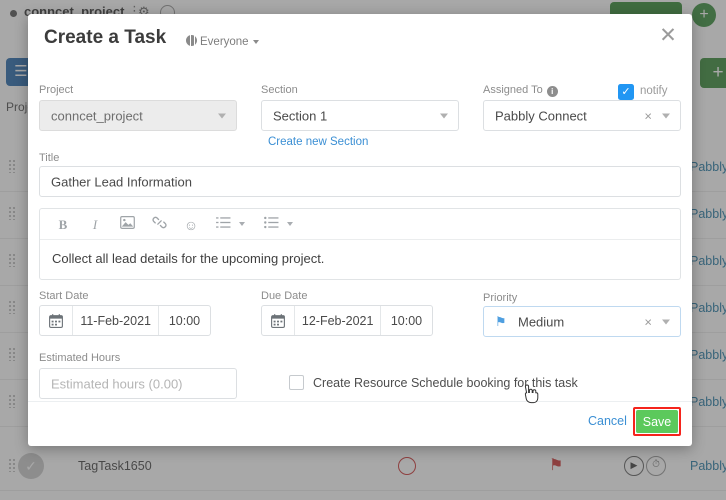 Image resolution: width=726 pixels, height=500 pixels. What do you see at coordinates (121, 181) in the screenshot?
I see `title-input-value: Gather Lead Information` at bounding box center [121, 181].